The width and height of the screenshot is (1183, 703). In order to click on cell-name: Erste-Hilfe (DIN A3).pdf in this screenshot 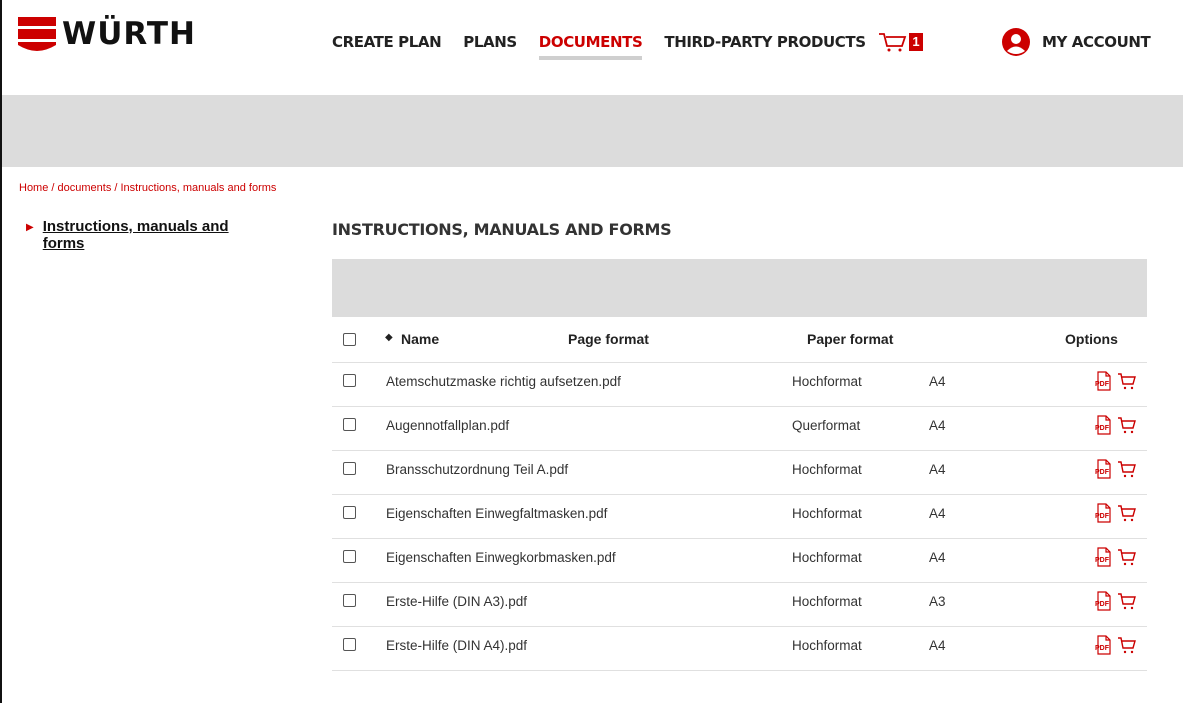, I will do `click(456, 601)`.